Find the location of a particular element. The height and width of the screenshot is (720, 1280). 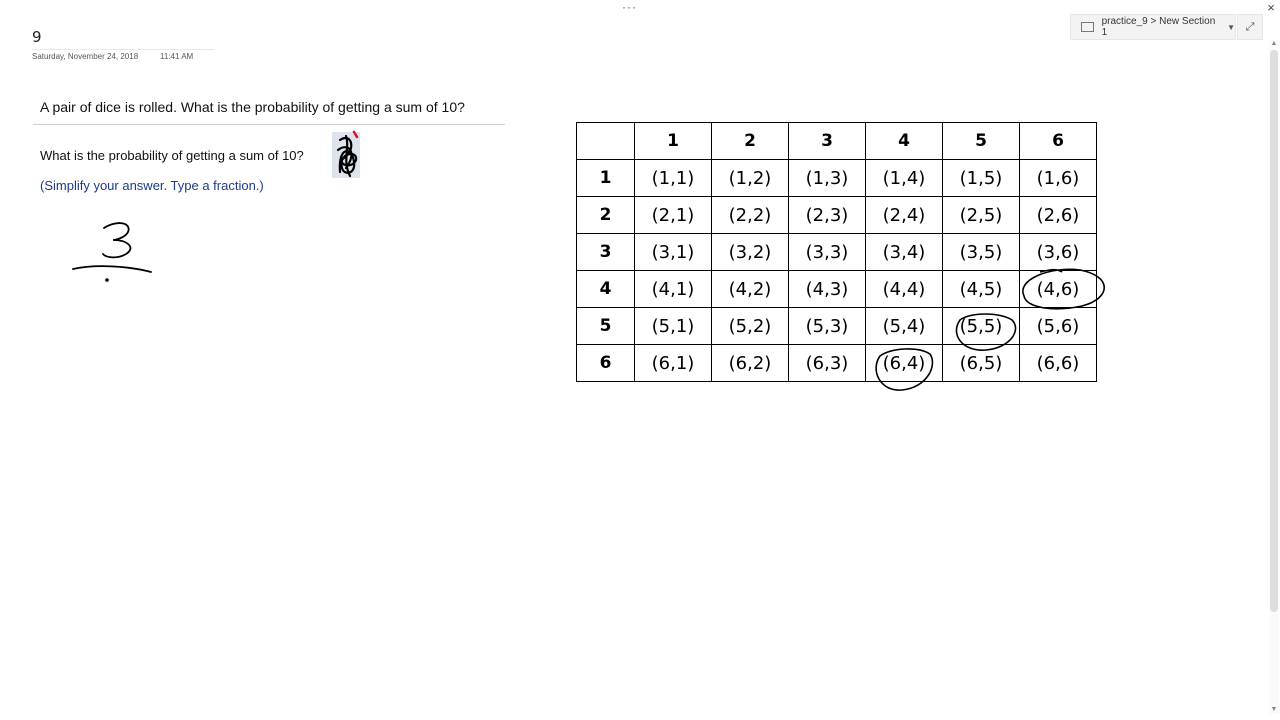

outcome-cell: (5,4) is located at coordinates (904, 326).